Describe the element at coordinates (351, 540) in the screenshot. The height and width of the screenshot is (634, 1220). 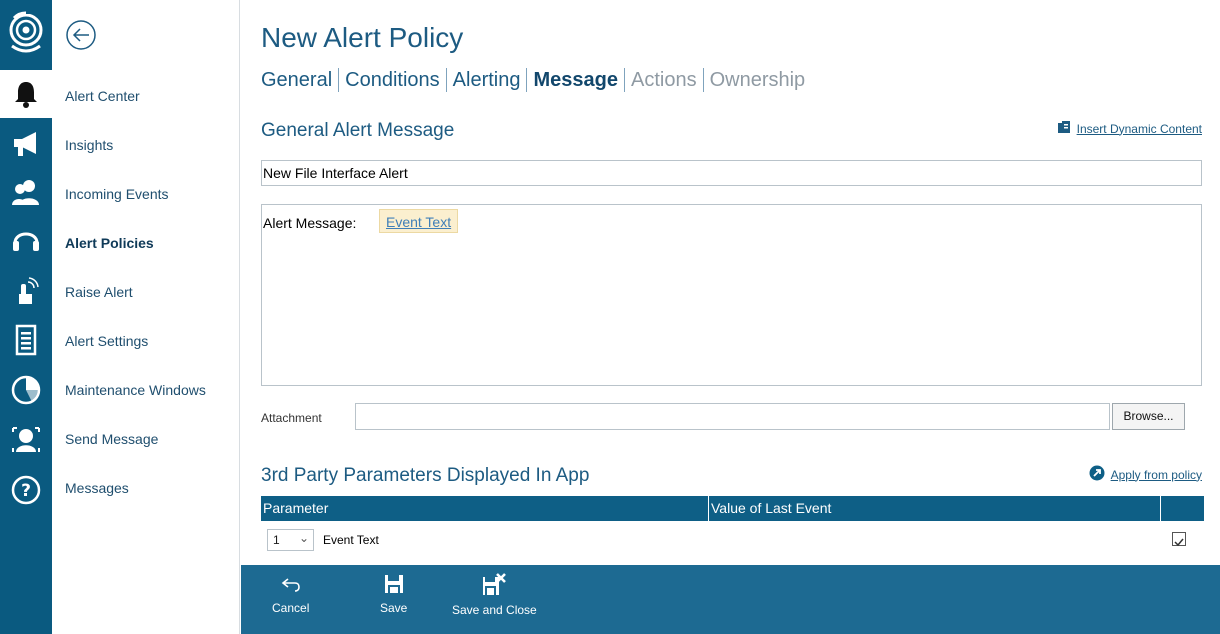
I see `parameter-name: Event Text` at that location.